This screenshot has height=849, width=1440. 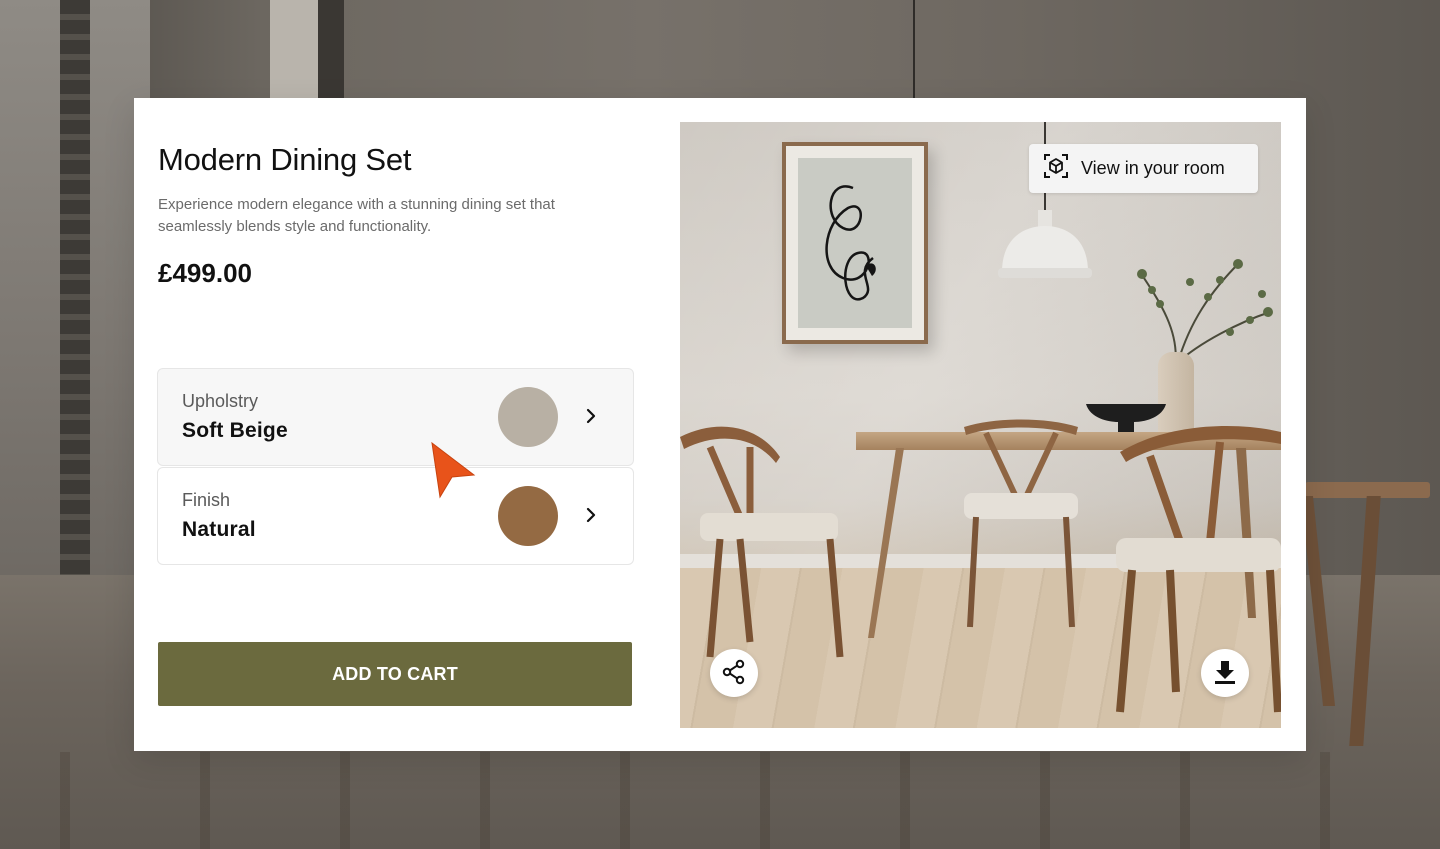 What do you see at coordinates (528, 516) in the screenshot?
I see `finish-swatch` at bounding box center [528, 516].